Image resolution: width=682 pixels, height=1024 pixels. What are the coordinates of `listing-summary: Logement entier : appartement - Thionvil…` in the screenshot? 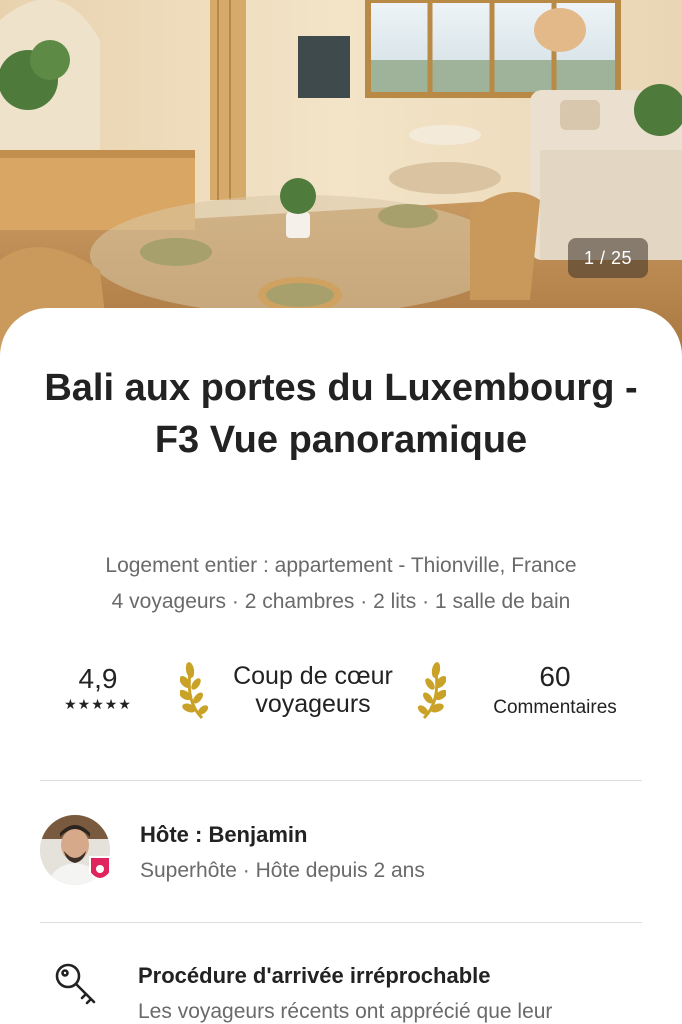 It's located at (341, 584).